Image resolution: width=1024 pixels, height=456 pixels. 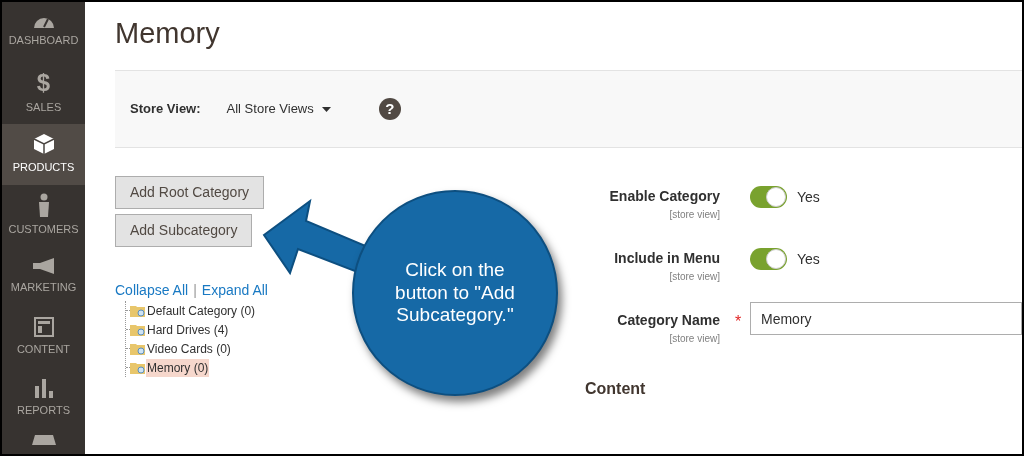 I want to click on dollar-icon: $, so click(x=43, y=83).